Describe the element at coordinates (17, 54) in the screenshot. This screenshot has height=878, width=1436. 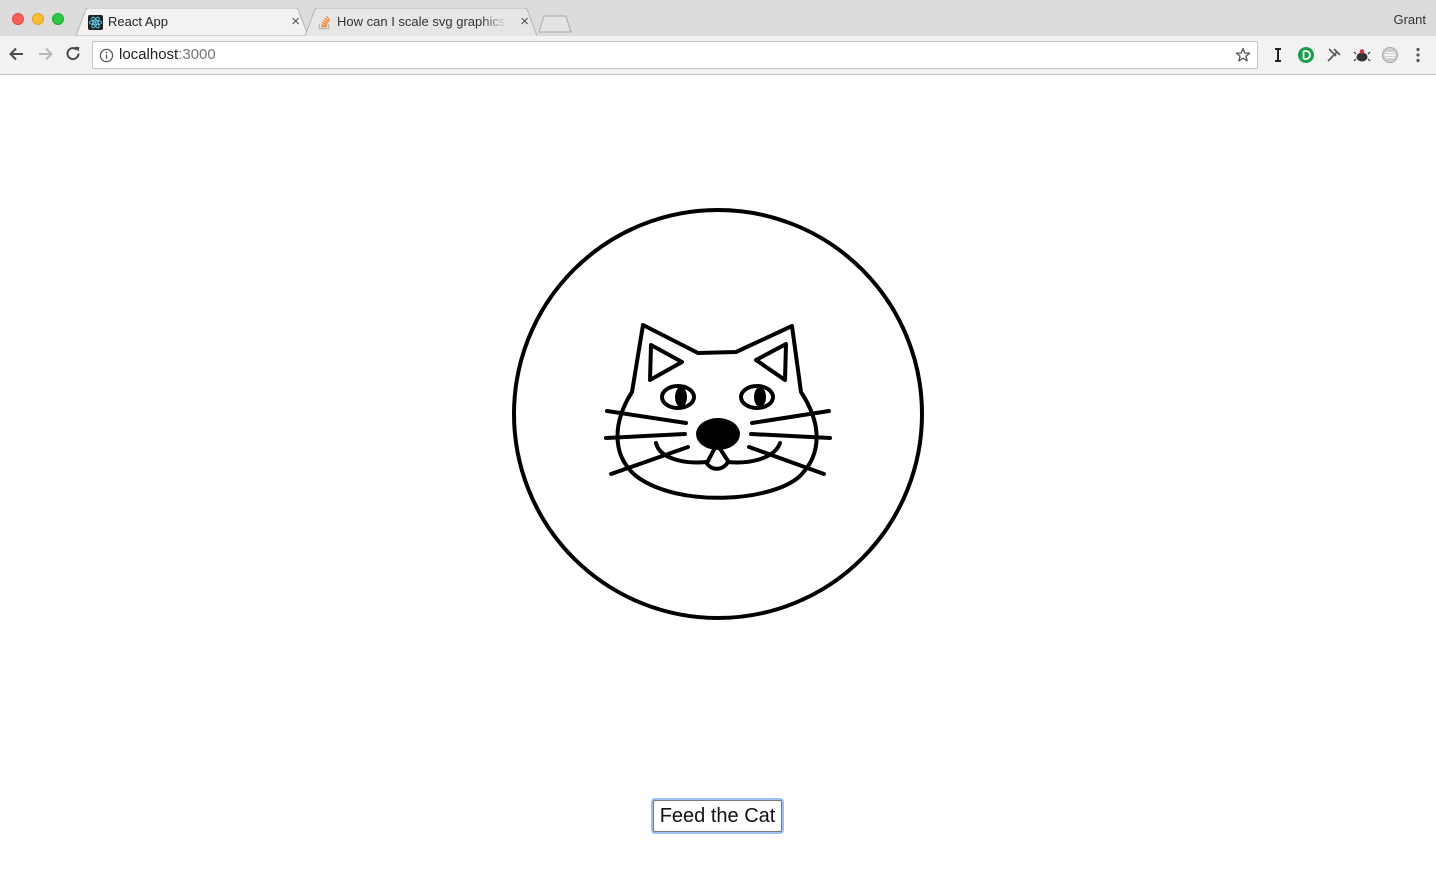
I see `back-arrow-icon` at that location.